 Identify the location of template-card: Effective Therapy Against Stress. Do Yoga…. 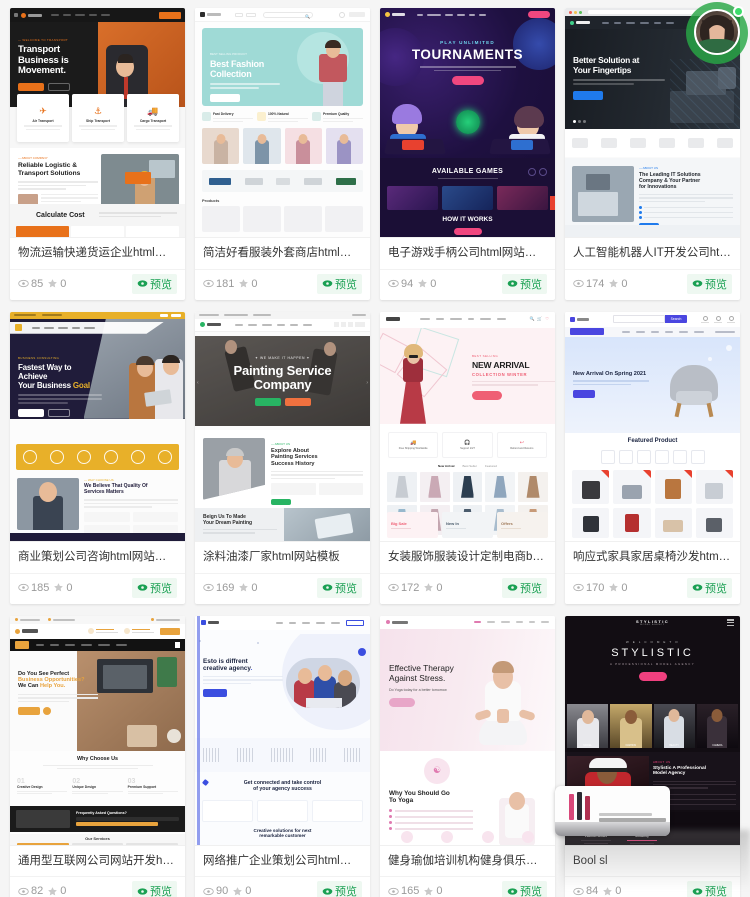
(467, 756).